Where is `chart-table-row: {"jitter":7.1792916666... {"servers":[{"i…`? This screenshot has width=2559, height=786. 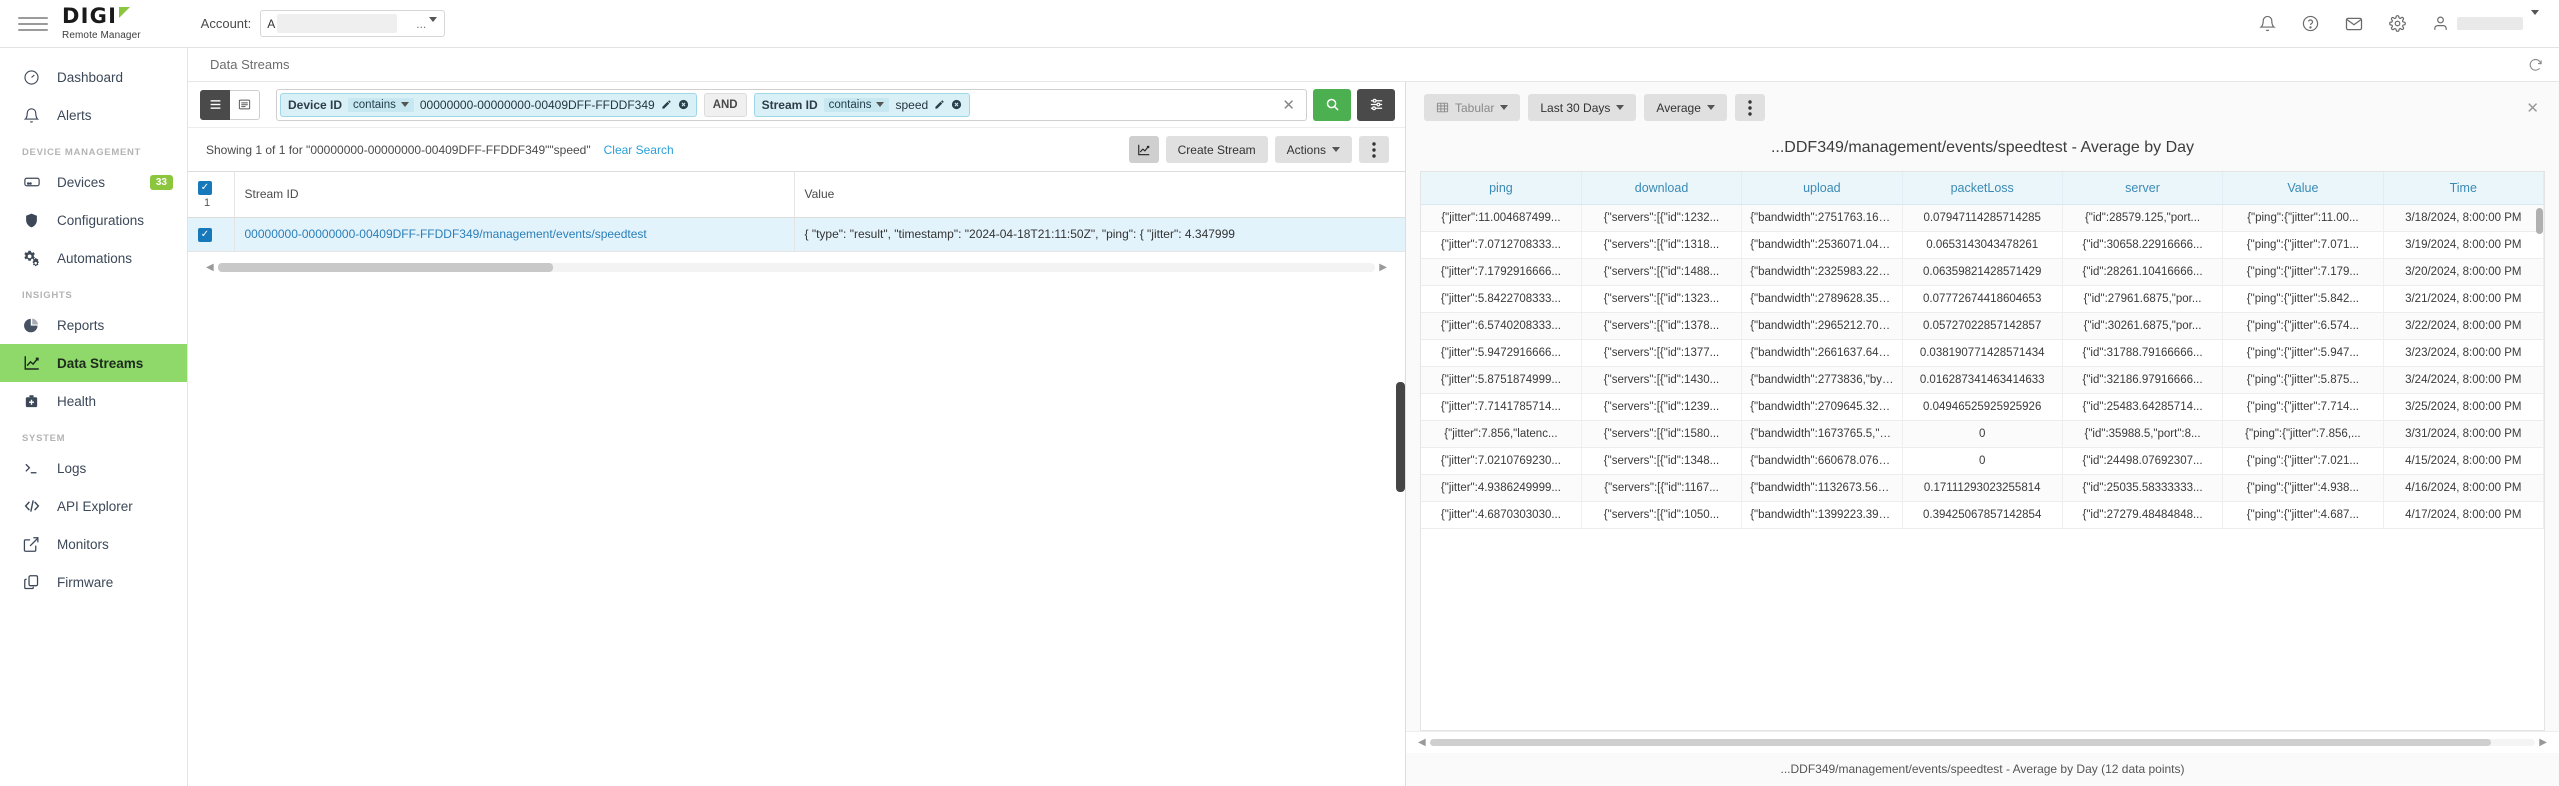
chart-table-row: {"jitter":7.1792916666... {"servers":[{"i… is located at coordinates (1983, 272).